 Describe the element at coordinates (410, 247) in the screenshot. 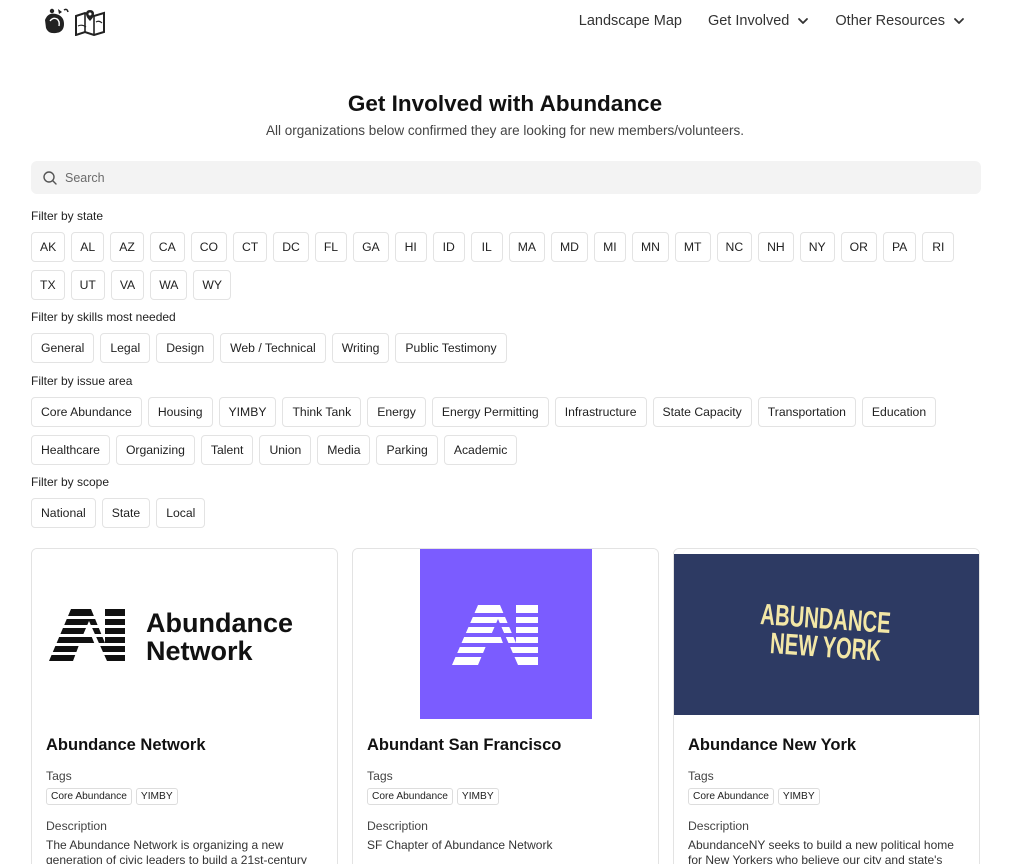

I see `filter-chip-state-hi: HI` at that location.